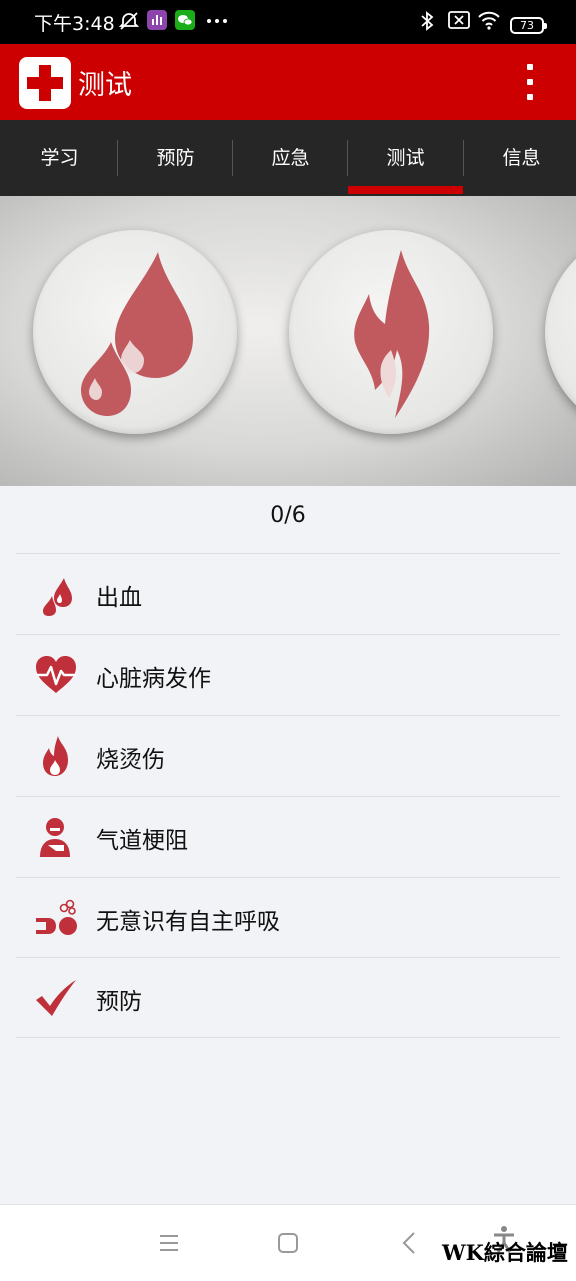  What do you see at coordinates (288, 755) in the screenshot?
I see `list-item-burns: 烧烫伤` at bounding box center [288, 755].